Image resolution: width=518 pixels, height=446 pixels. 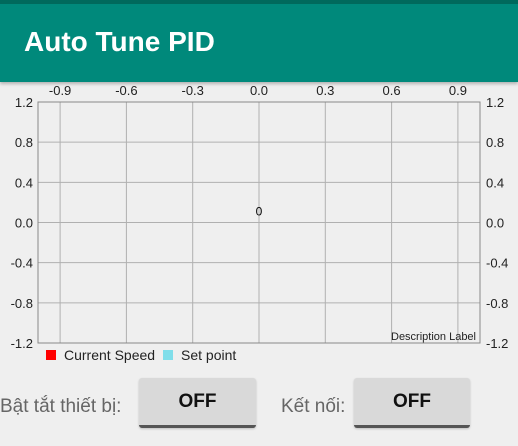 I want to click on app-title: Auto Tune PID, so click(x=119, y=41).